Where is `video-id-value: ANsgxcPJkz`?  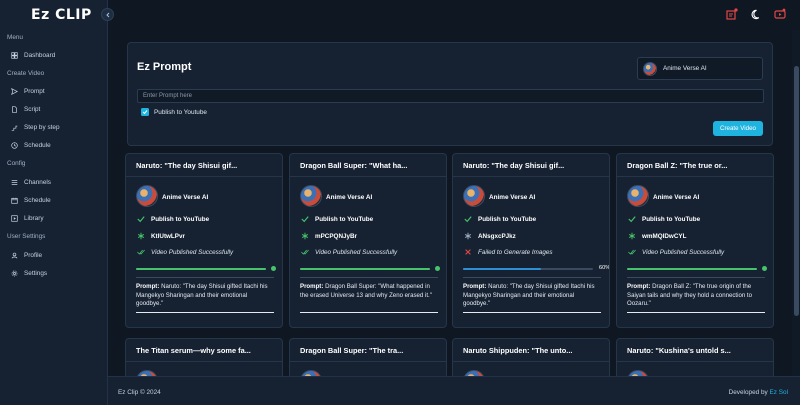 video-id-value: ANsgxcPJkz is located at coordinates (497, 236).